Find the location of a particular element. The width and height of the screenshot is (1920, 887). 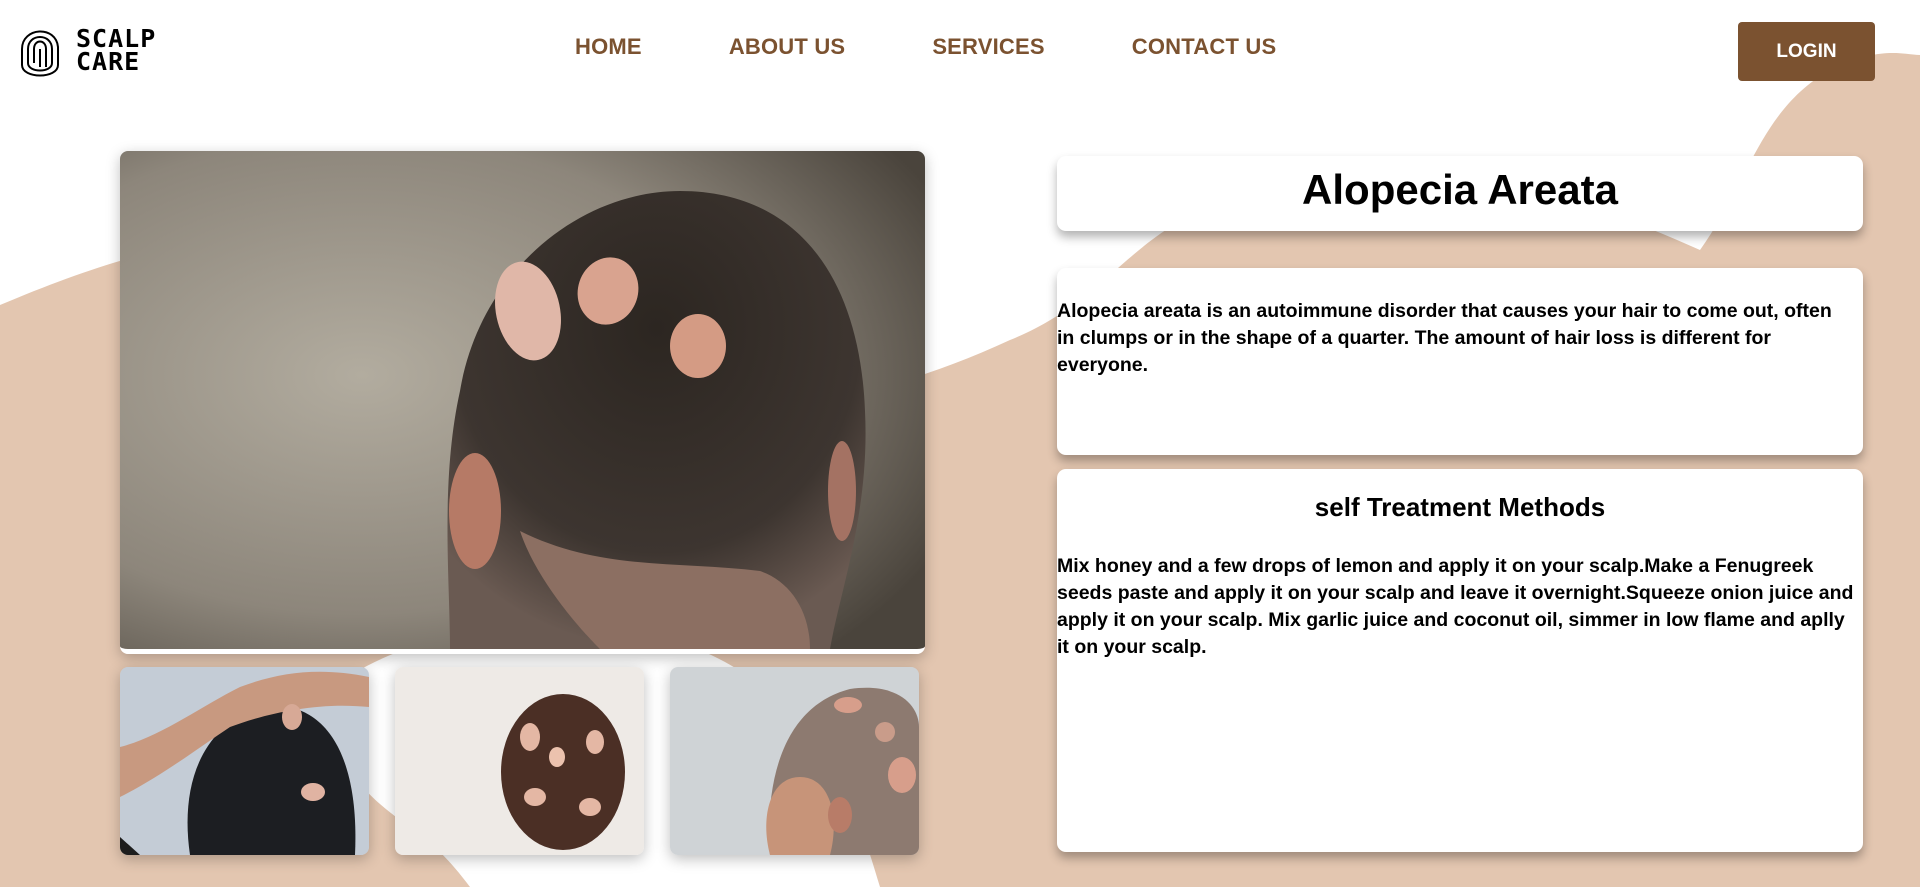

brand-wordmark: SCALP CARE is located at coordinates (116, 51).